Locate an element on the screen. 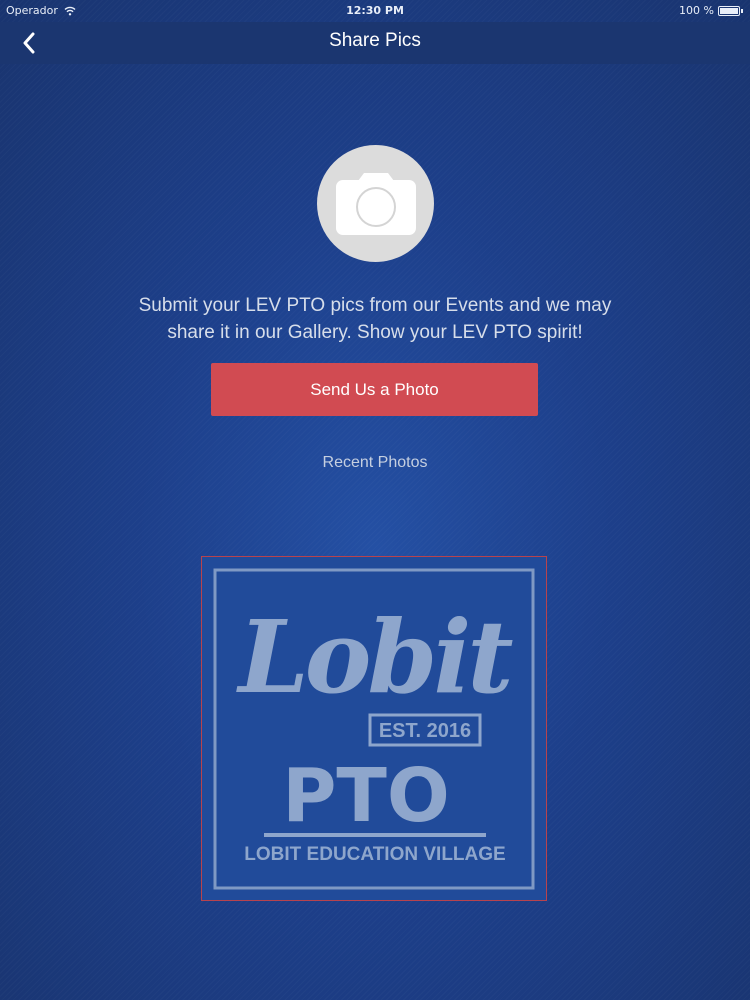  nav-bar: Share Pics is located at coordinates (375, 43).